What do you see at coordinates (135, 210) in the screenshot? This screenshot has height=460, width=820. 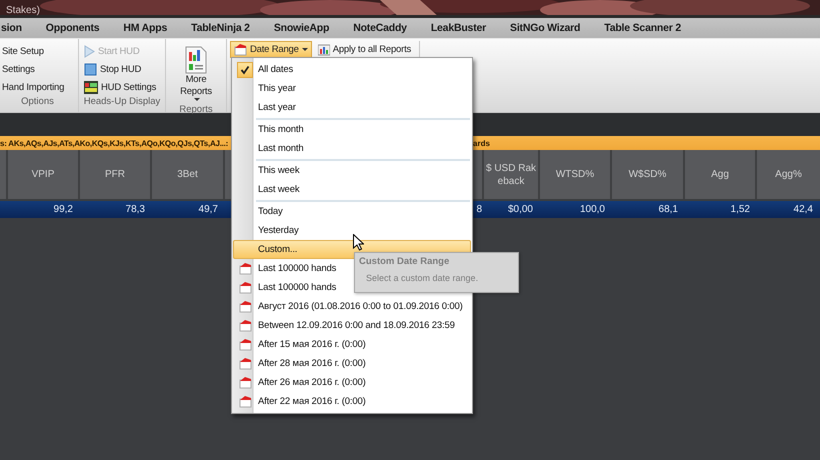 I see `table-cell-text: 78,3` at bounding box center [135, 210].